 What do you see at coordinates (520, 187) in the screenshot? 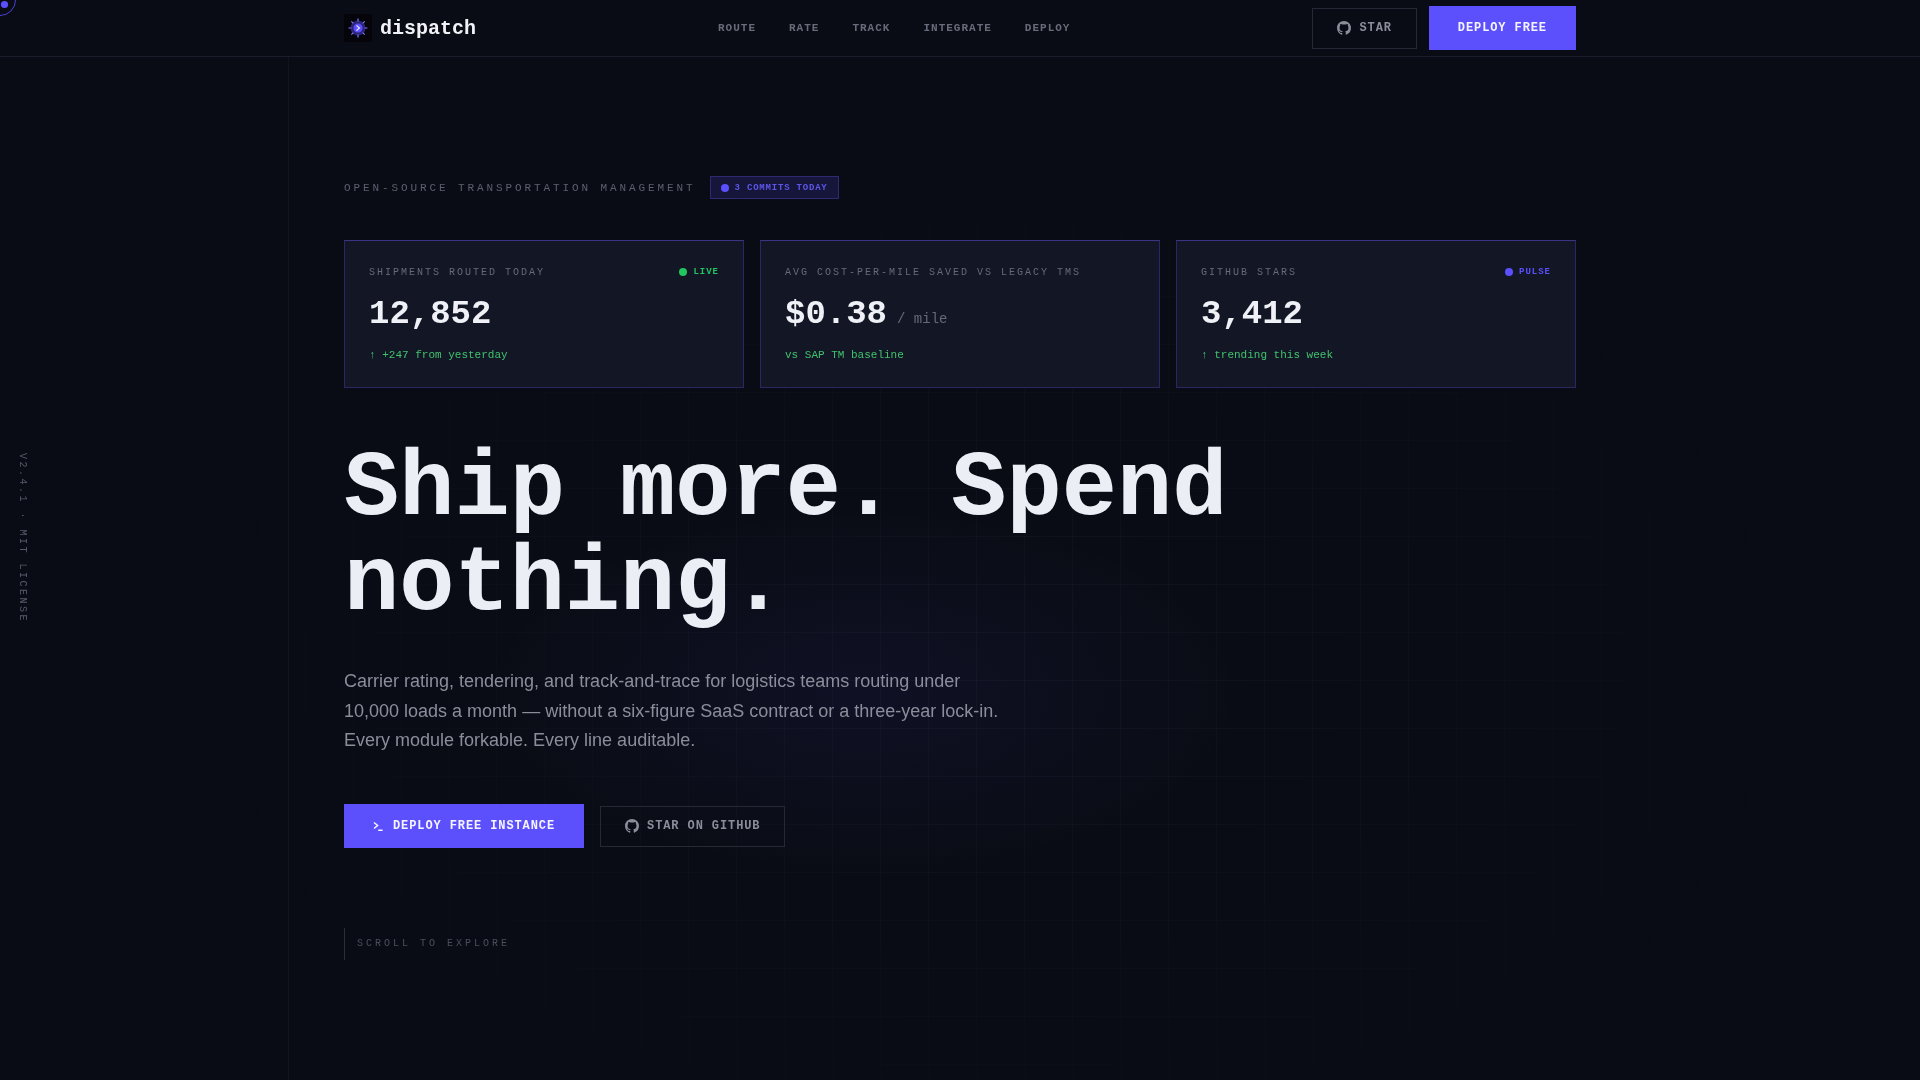
I see `eyebrow-text: OPEN-SOURCE TRANSPORTATION MANAGEMENT` at bounding box center [520, 187].